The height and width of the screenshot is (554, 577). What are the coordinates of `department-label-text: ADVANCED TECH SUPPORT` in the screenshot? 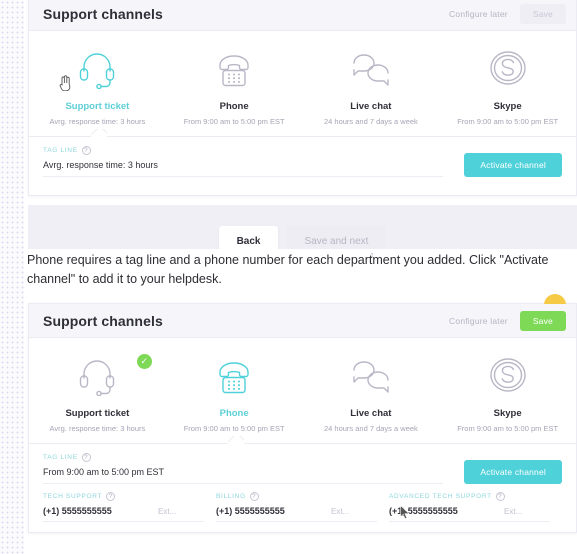 It's located at (440, 496).